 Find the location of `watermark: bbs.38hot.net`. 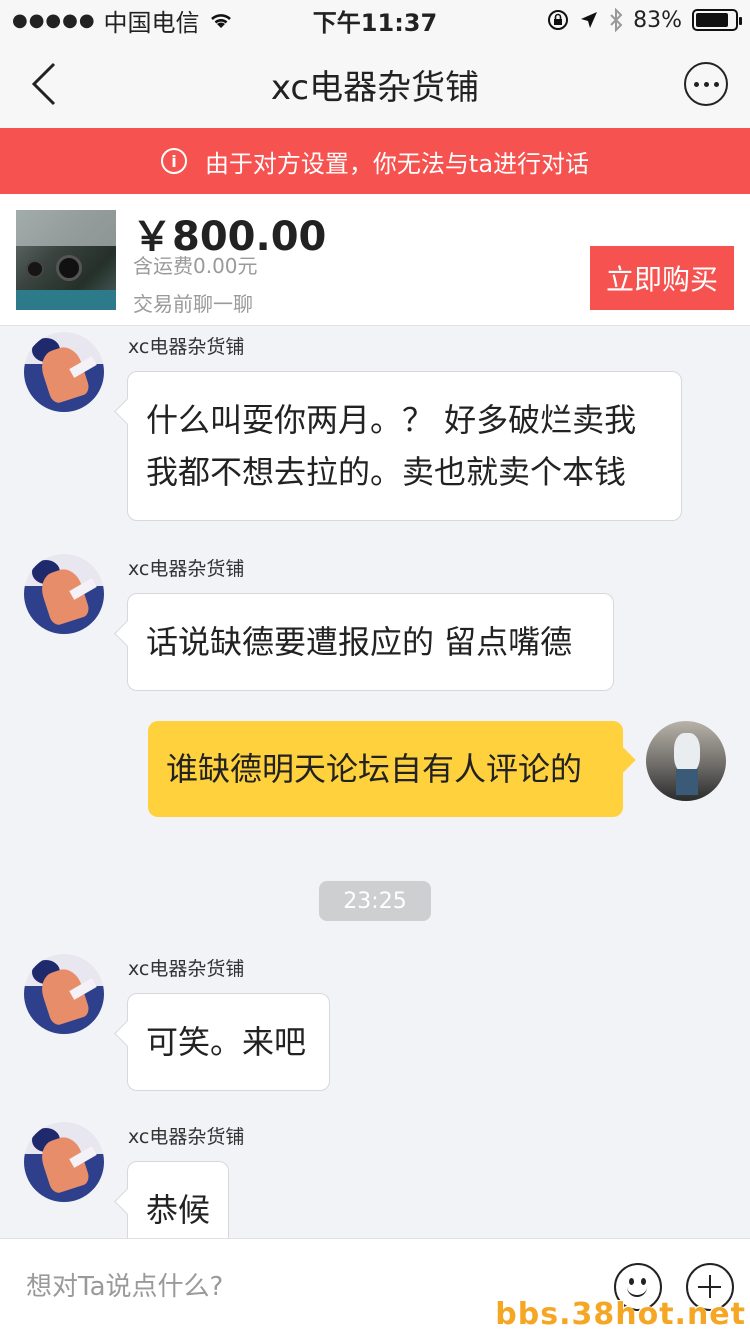

watermark: bbs.38hot.net is located at coordinates (620, 1314).